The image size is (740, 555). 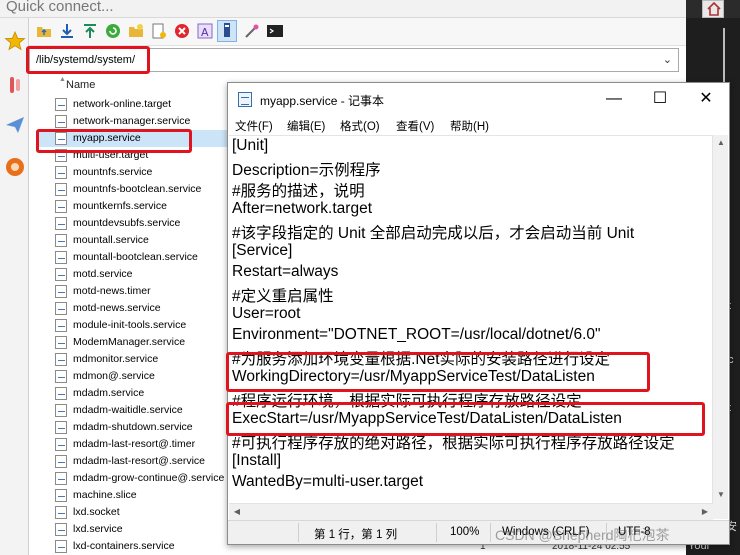 I want to click on list-item: motd-news.service, so click(x=134, y=308).